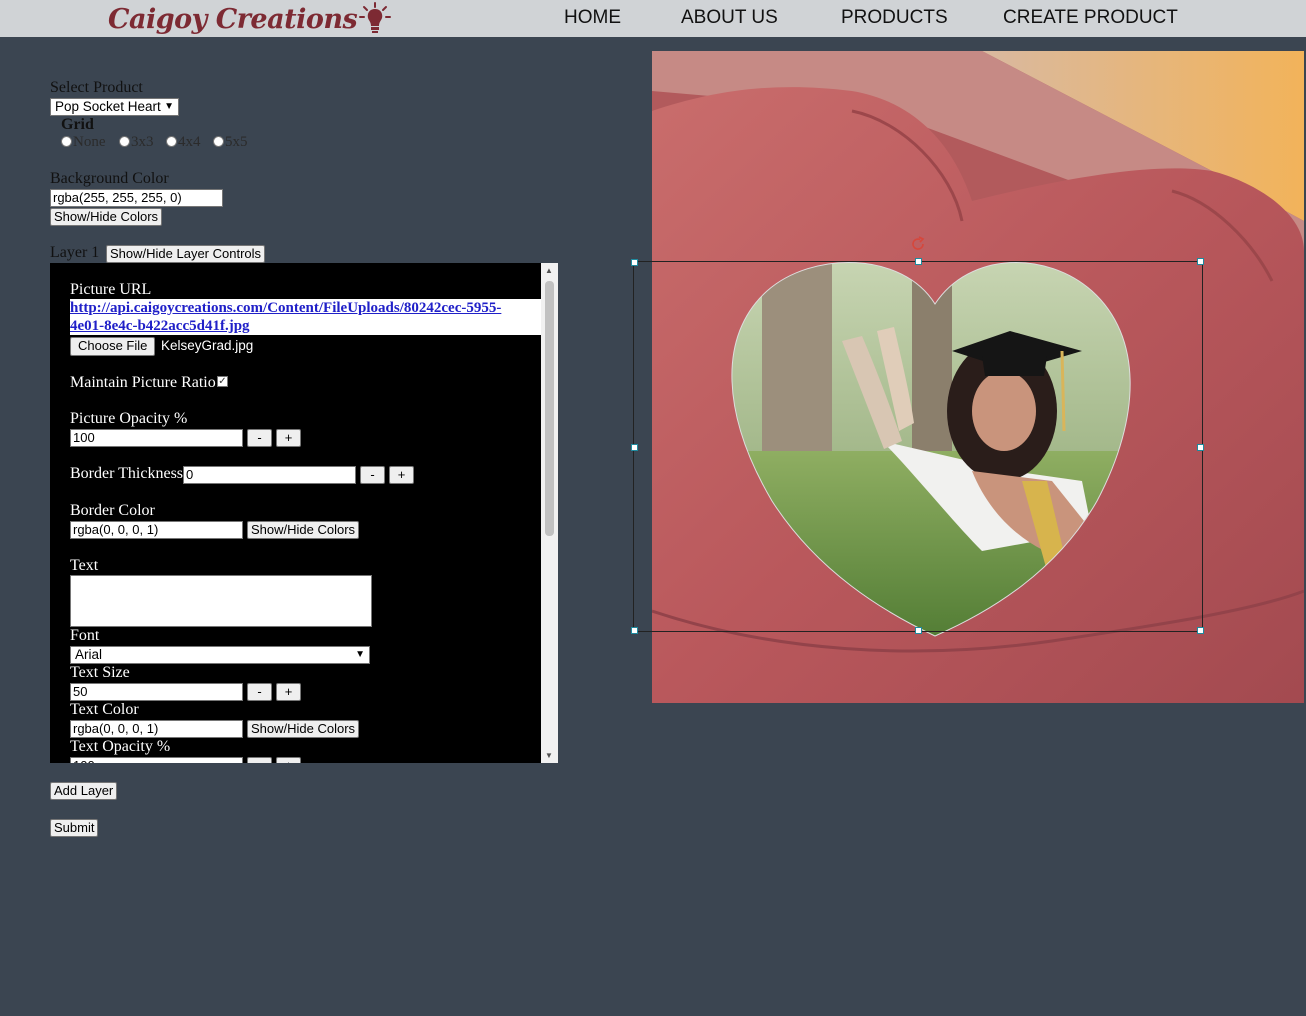 Image resolution: width=1306 pixels, height=1016 pixels. Describe the element at coordinates (106, 217) in the screenshot. I see `bg-show-hide-colors-button: Show/Hide Colors` at that location.